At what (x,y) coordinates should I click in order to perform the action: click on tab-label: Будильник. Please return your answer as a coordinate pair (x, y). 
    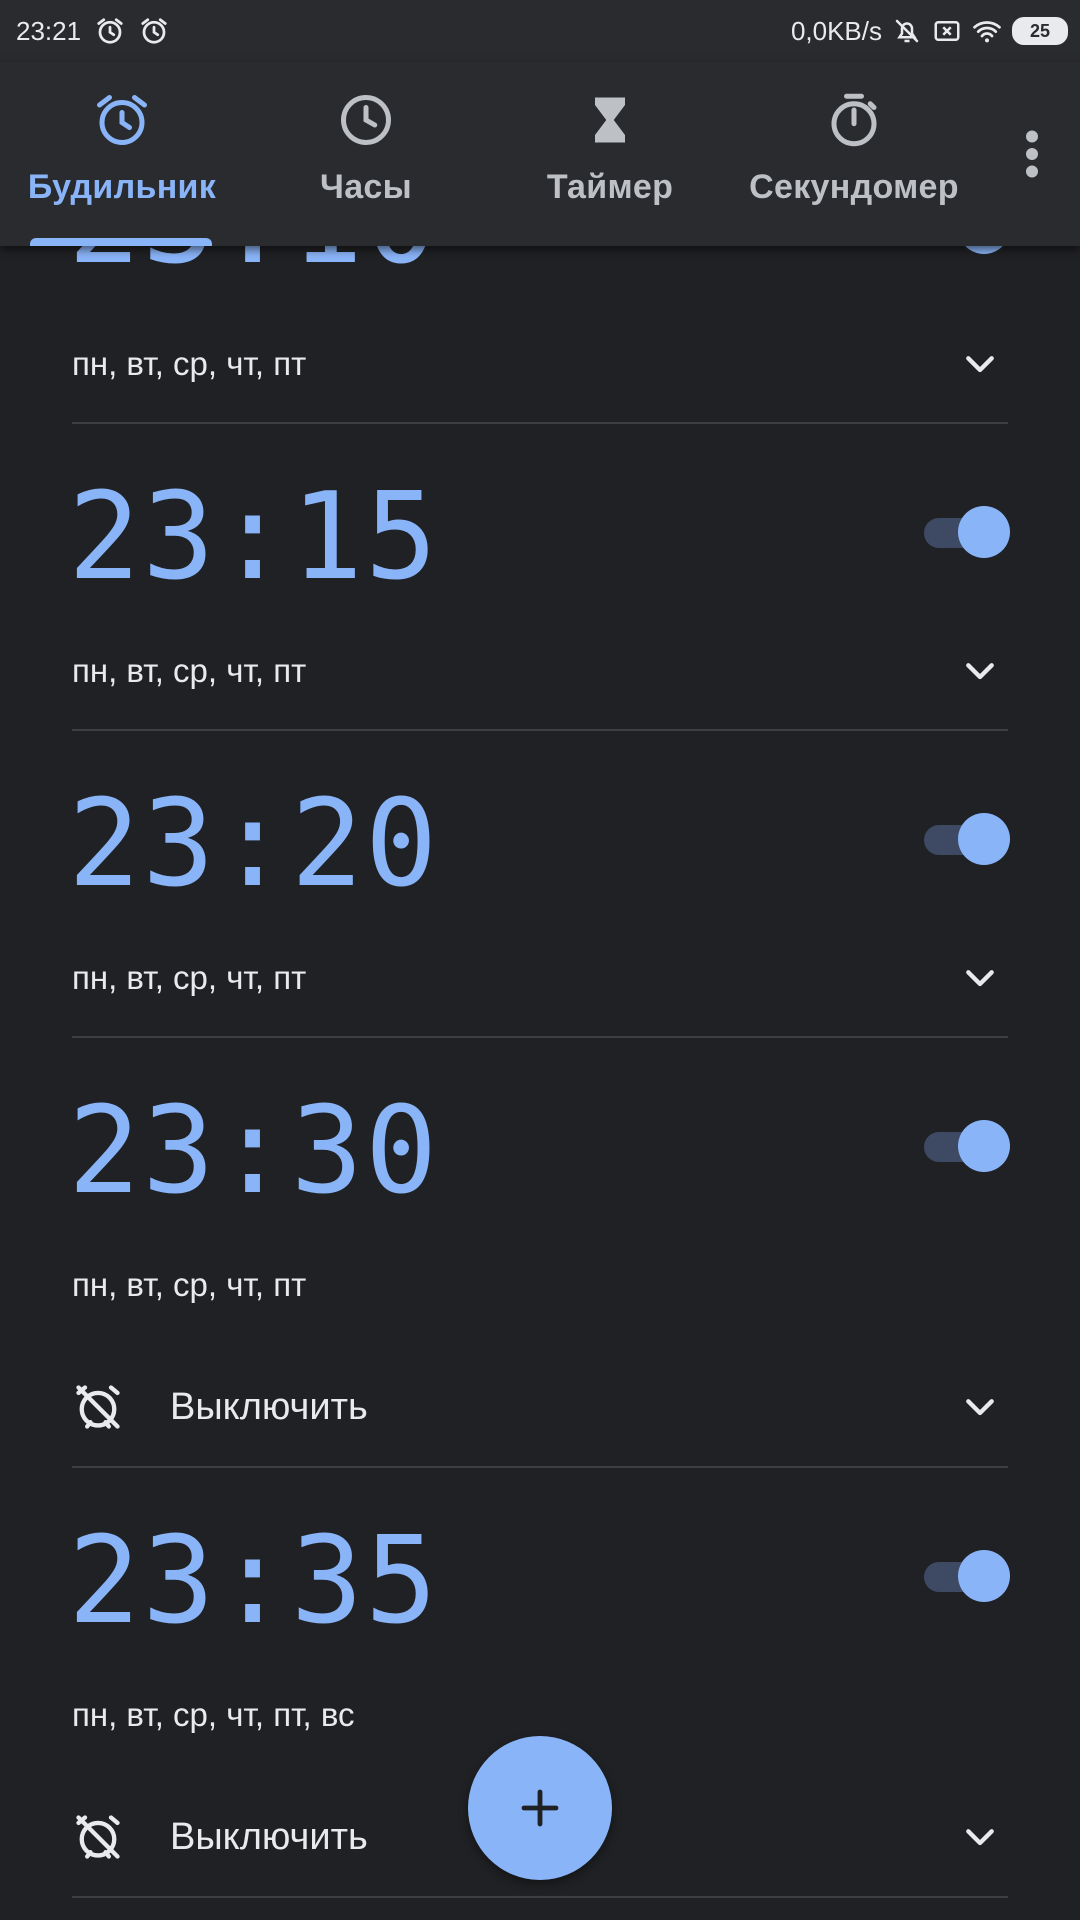
    Looking at the image, I should click on (122, 187).